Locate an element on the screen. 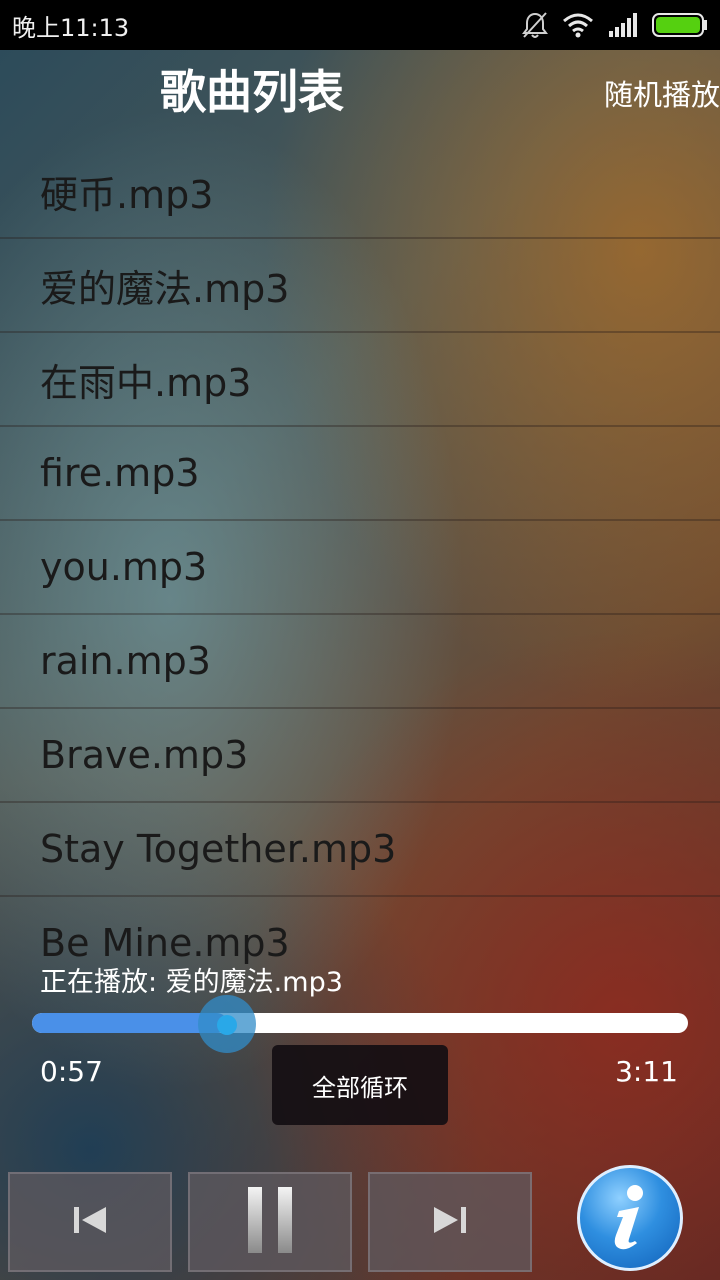  pause-icon is located at coordinates (270, 1222).